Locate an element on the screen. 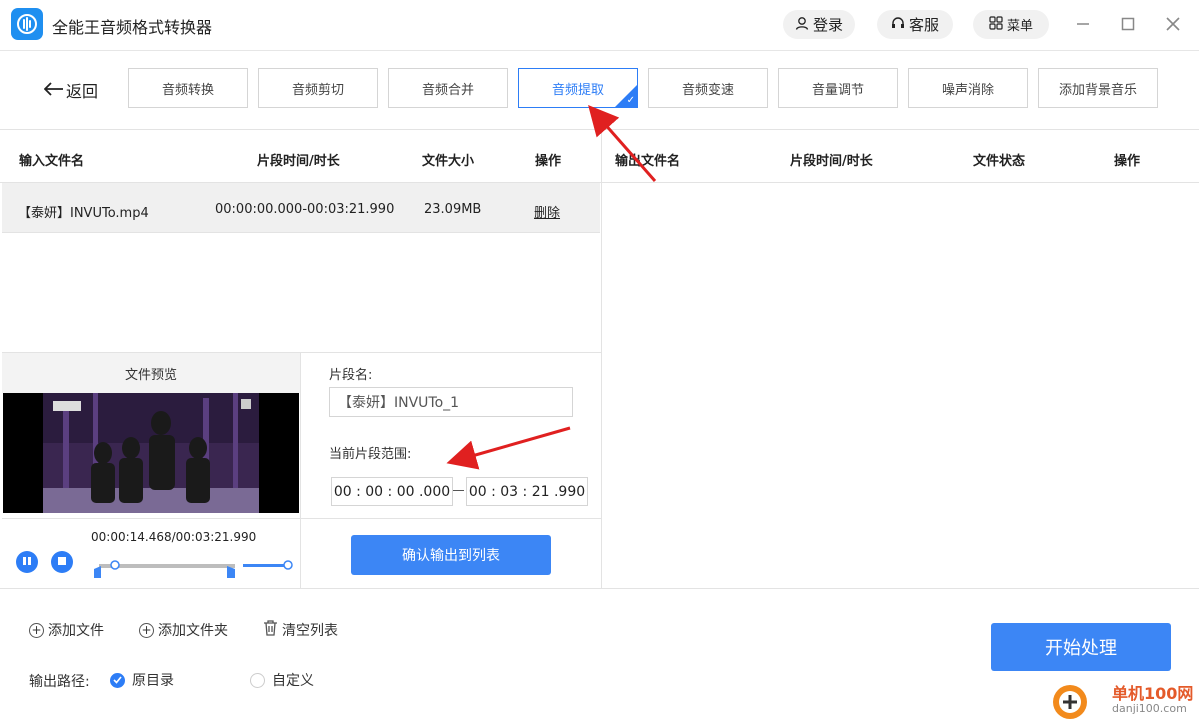 The height and width of the screenshot is (720, 1199). stop-icon is located at coordinates (62, 562).